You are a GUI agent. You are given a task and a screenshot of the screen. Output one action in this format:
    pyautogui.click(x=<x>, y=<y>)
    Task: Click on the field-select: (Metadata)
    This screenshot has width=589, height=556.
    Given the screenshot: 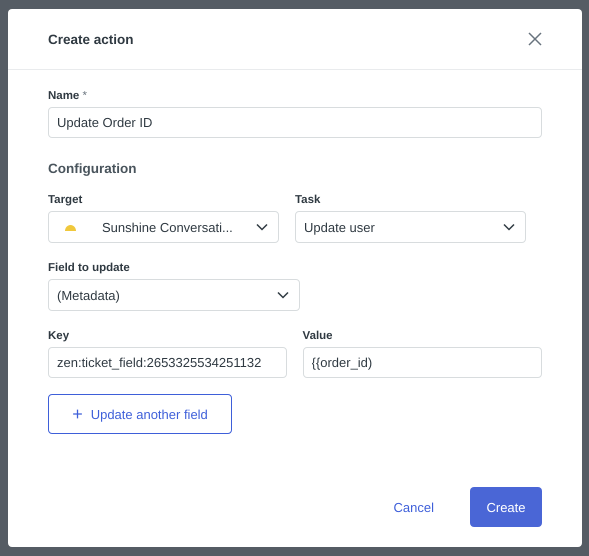 What is the action you would take?
    pyautogui.click(x=174, y=295)
    